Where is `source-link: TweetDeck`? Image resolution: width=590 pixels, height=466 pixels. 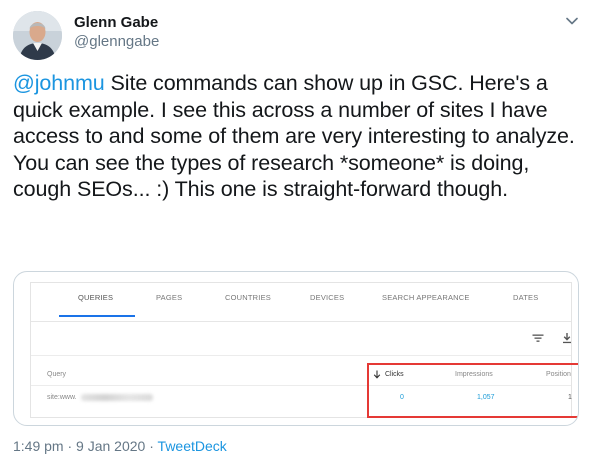
source-link: TweetDeck is located at coordinates (192, 446).